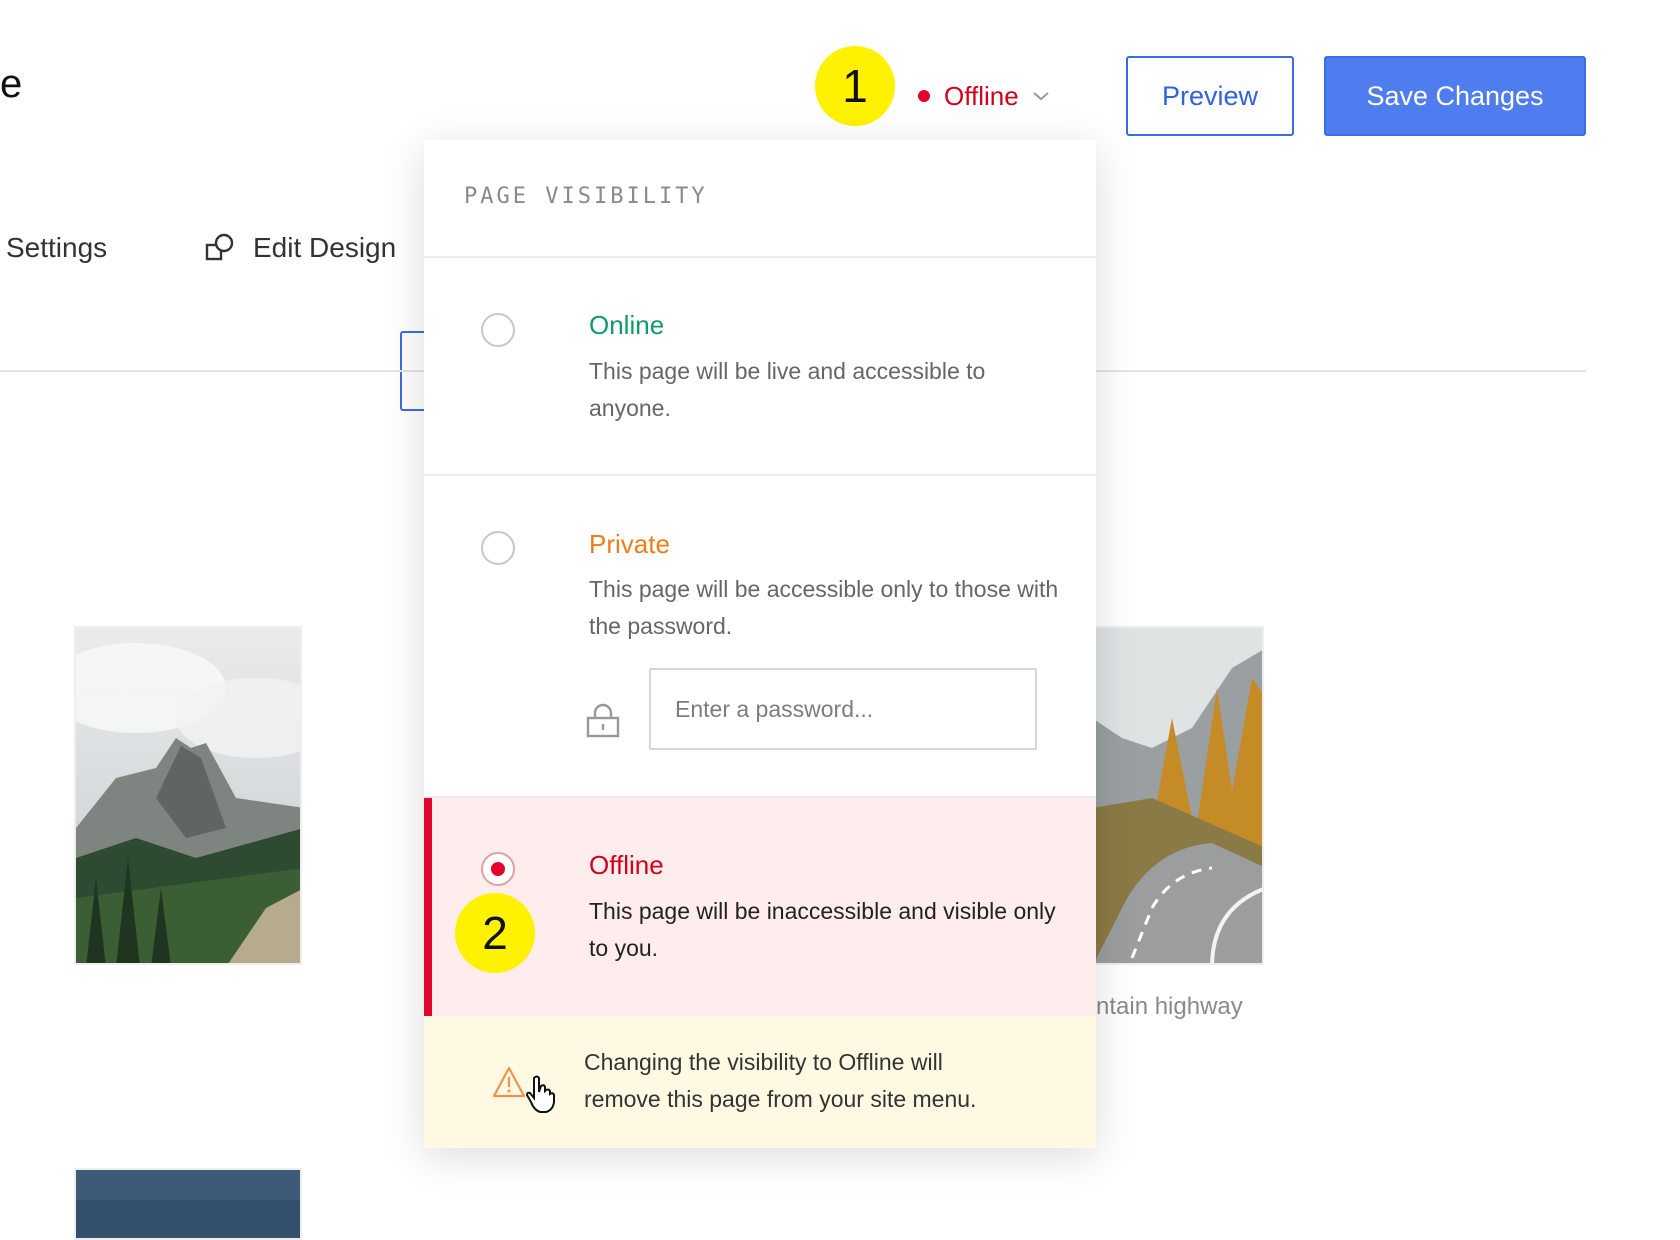 The width and height of the screenshot is (1680, 1240). Describe the element at coordinates (626, 865) in the screenshot. I see `option-title-offline: Offline` at that location.